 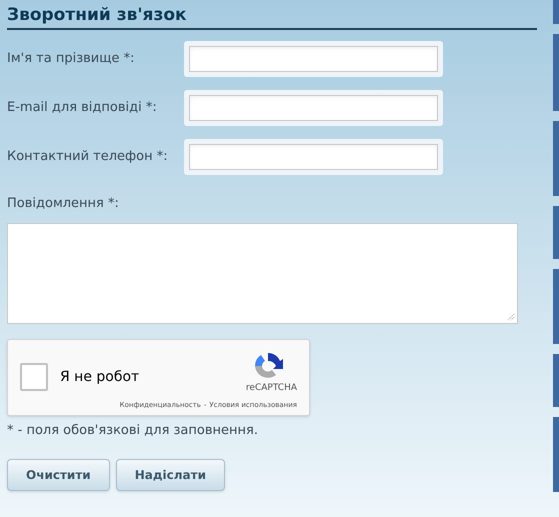 What do you see at coordinates (100, 377) in the screenshot?
I see `captcha-label: Я не робот` at bounding box center [100, 377].